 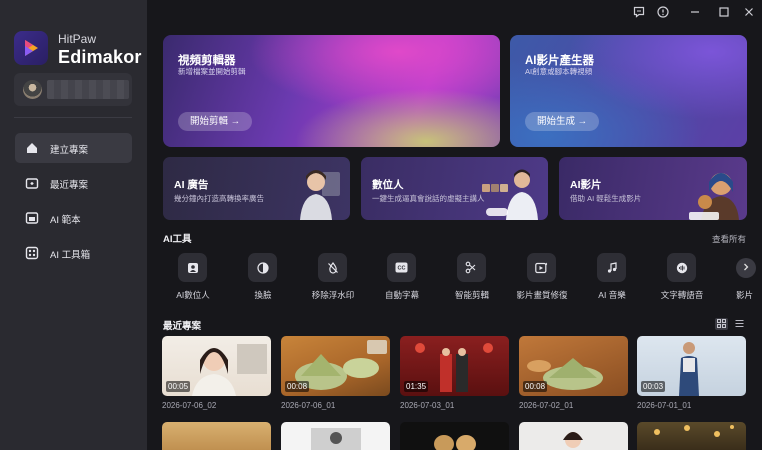 What do you see at coordinates (331, 91) in the screenshot?
I see `video-editor-card: 視頻剪輯器 新增檔案並開始剪輯 開始剪輯 →` at bounding box center [331, 91].